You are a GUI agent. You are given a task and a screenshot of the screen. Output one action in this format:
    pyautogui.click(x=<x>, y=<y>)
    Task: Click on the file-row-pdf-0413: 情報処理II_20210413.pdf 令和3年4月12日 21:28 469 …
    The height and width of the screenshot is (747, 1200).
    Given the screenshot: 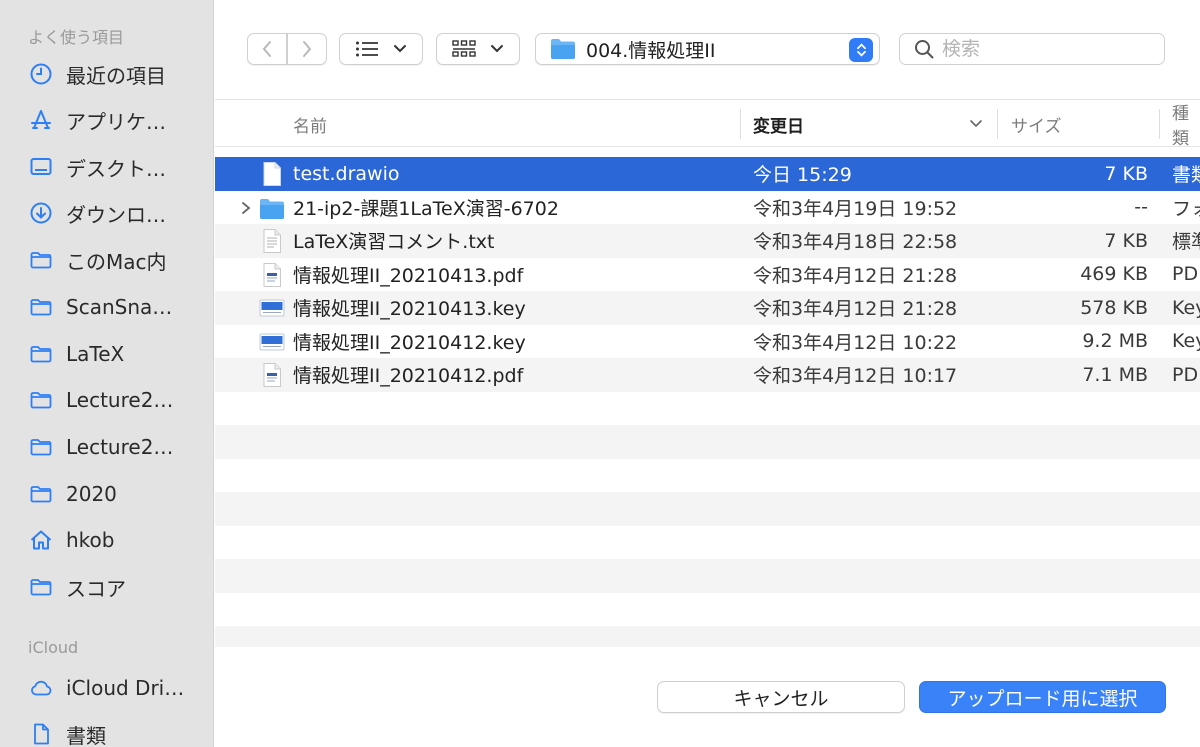 What is the action you would take?
    pyautogui.click(x=707, y=275)
    